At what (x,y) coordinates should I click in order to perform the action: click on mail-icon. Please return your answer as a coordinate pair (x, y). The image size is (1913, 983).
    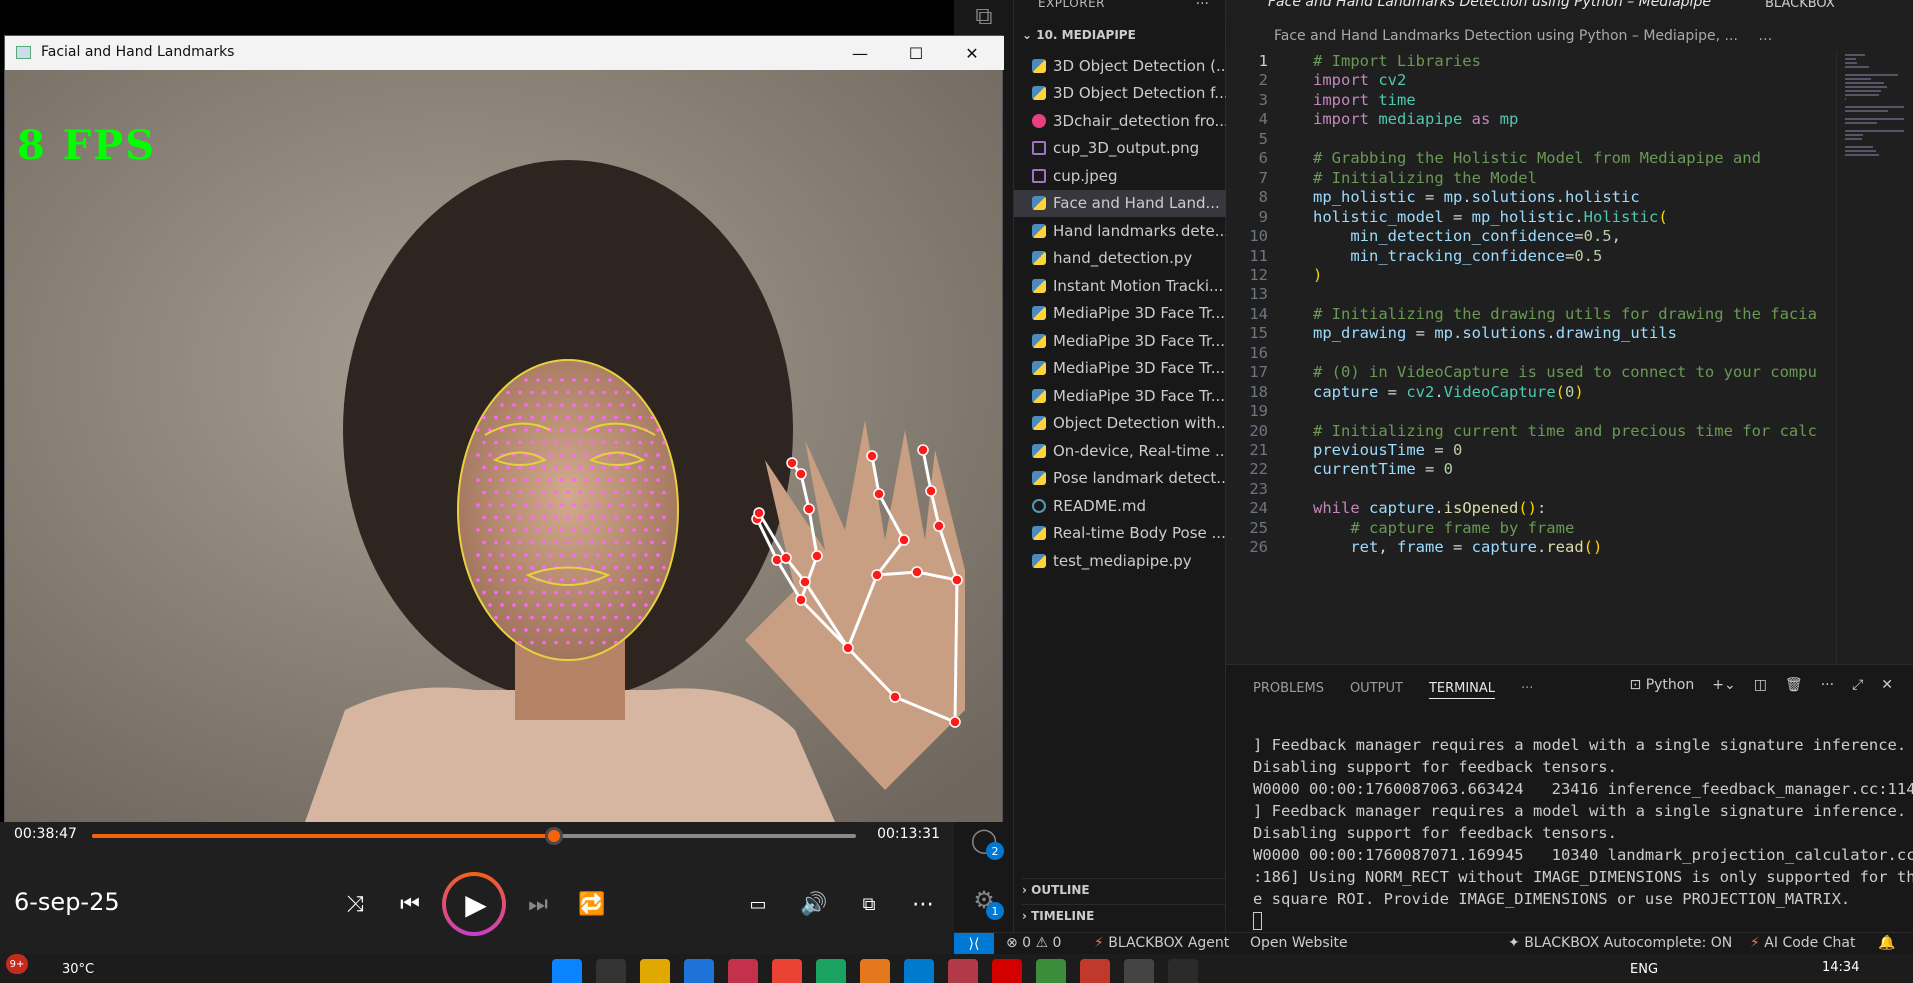
    Looking at the image, I should click on (743, 971).